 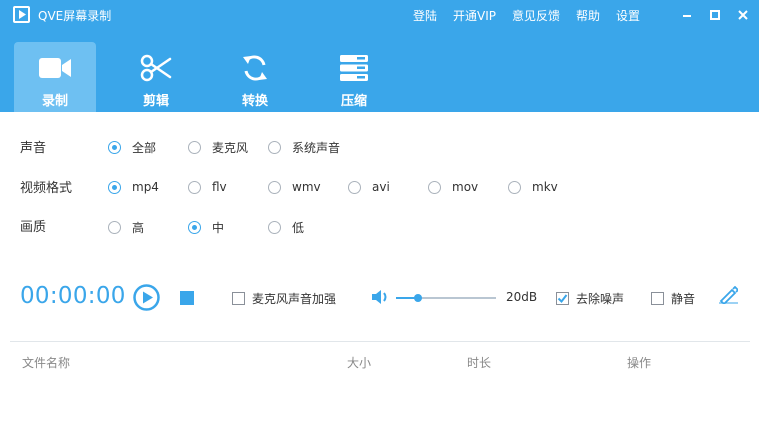 What do you see at coordinates (54, 101) in the screenshot?
I see `tab-record-label: 录制` at bounding box center [54, 101].